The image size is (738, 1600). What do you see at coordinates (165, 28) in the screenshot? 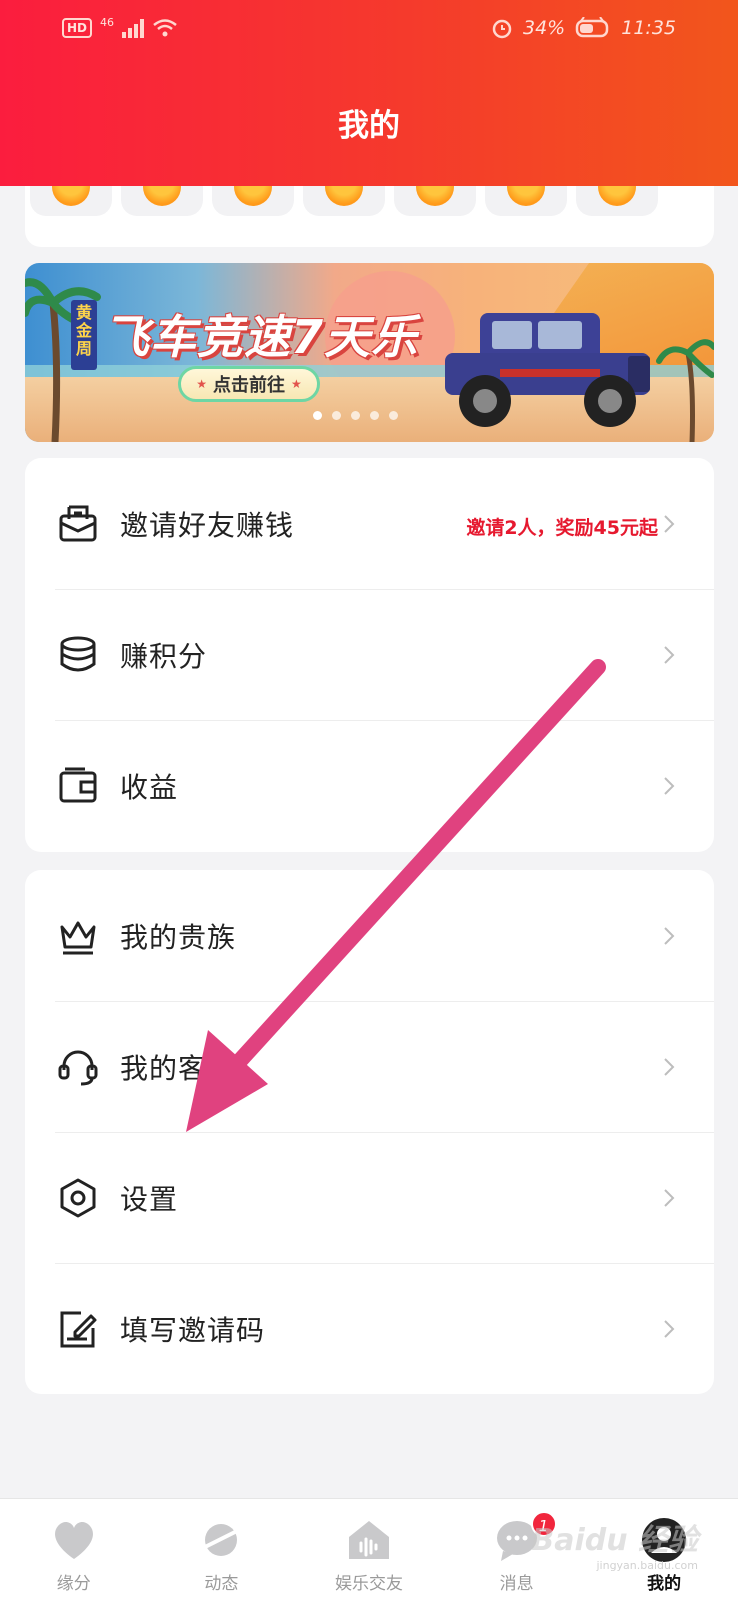
I see `wifi-icon` at bounding box center [165, 28].